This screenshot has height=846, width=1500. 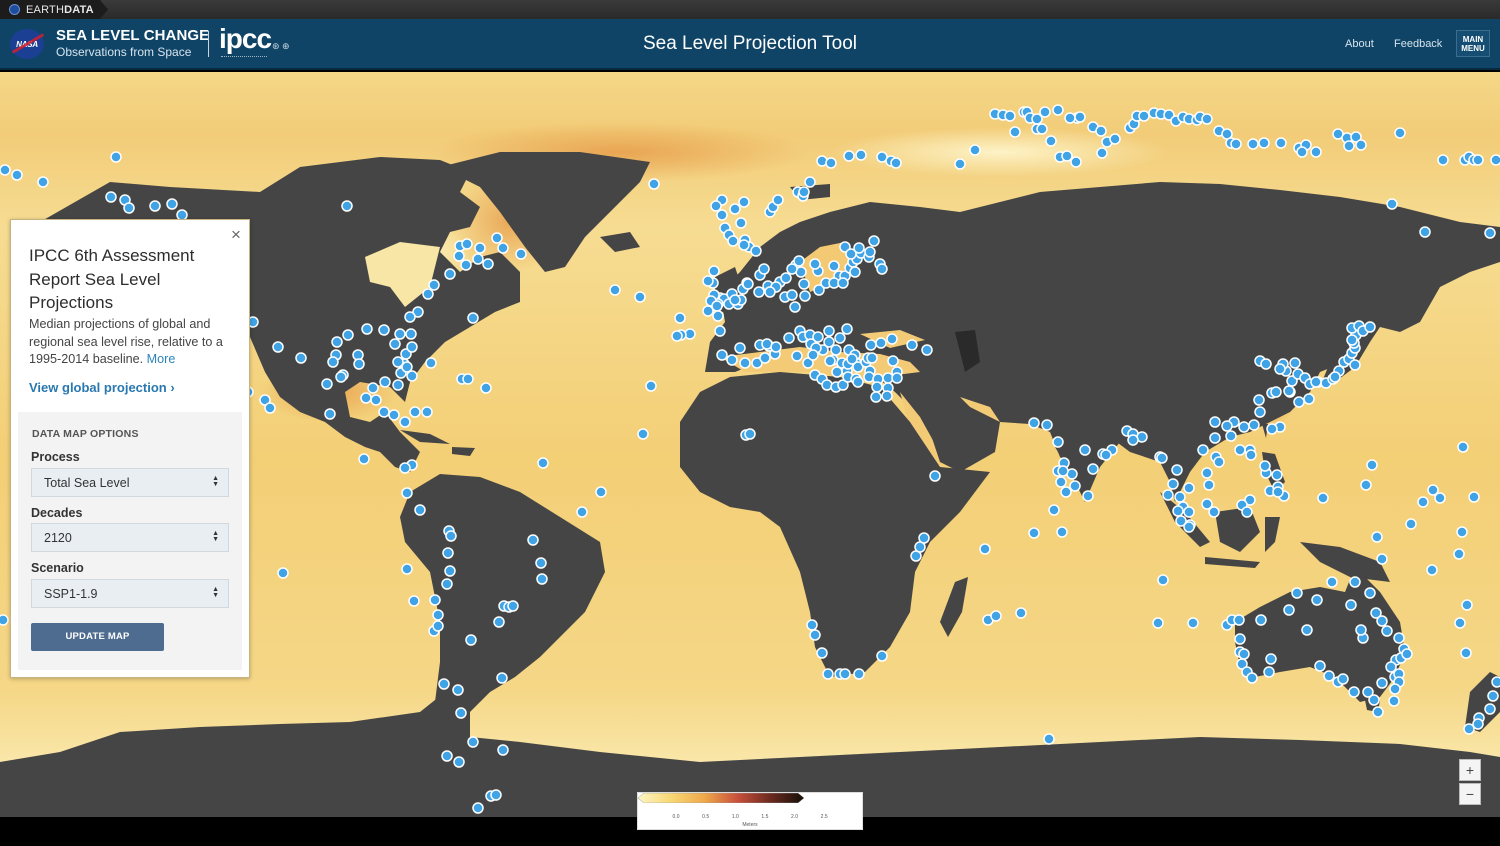 What do you see at coordinates (130, 482) in the screenshot?
I see `process-select: Total Sea Level ▲ ▼` at bounding box center [130, 482].